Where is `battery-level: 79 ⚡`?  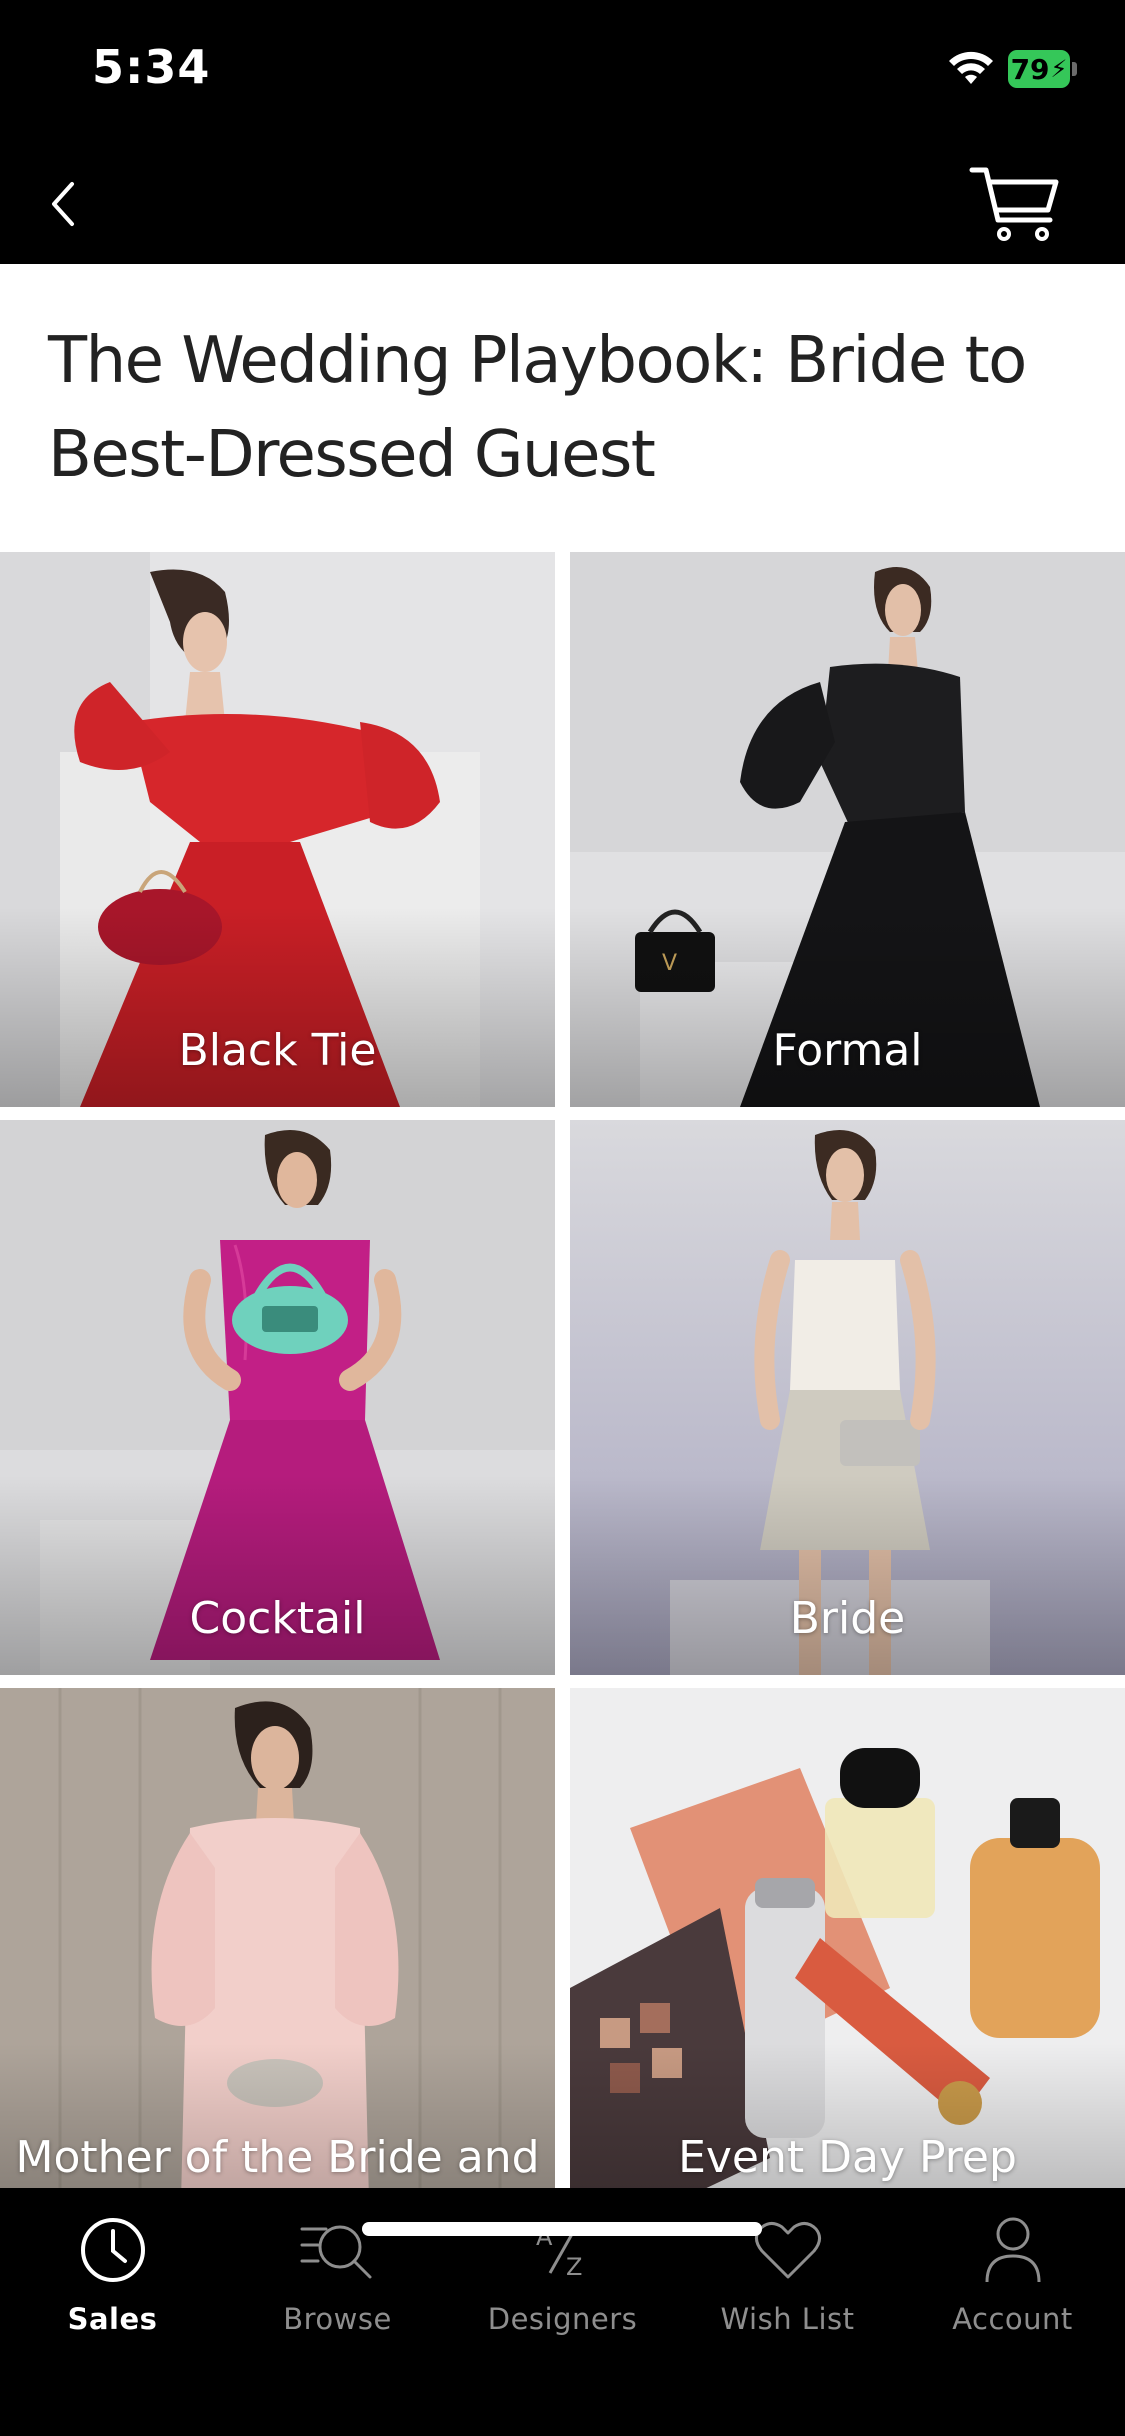 battery-level: 79 ⚡ is located at coordinates (1039, 69).